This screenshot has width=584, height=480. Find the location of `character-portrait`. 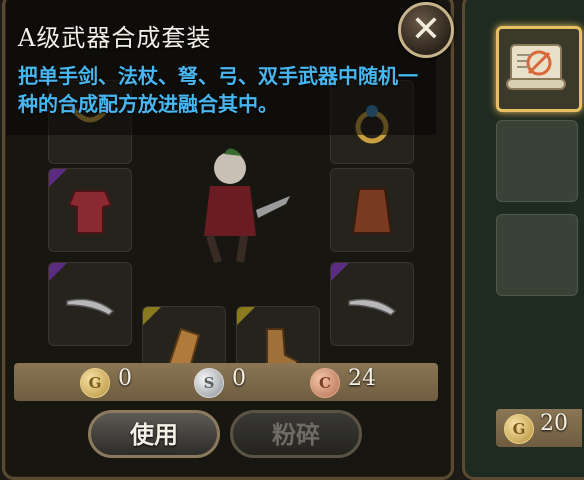

character-portrait is located at coordinates (247, 206).